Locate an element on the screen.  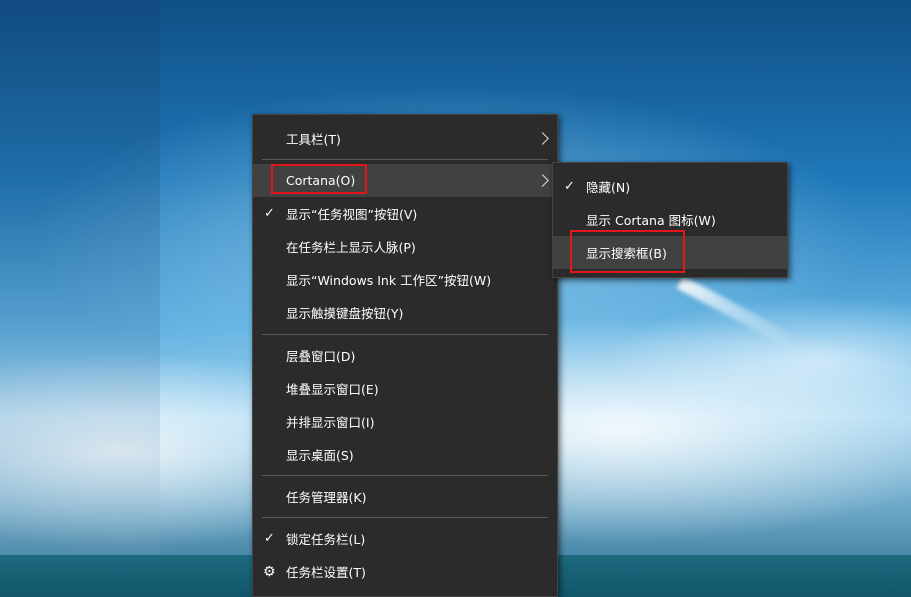
menu-item-label: 显示触摸键盘按钮(Y) is located at coordinates (345, 313).